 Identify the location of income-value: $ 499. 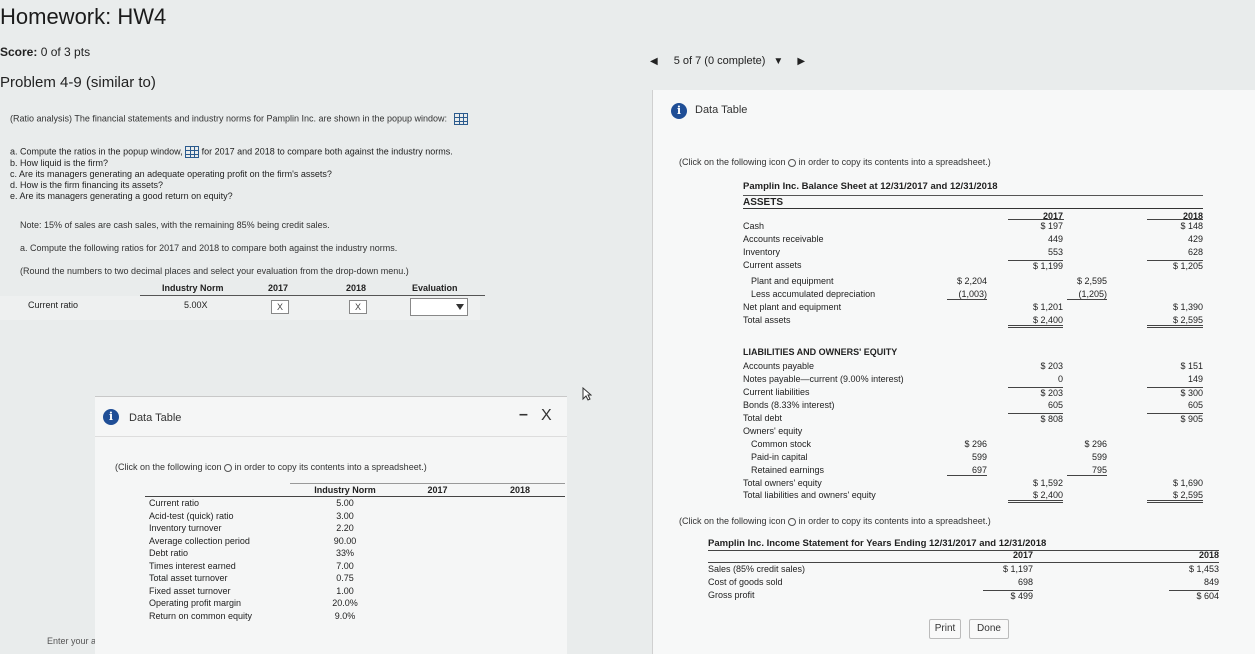
(1008, 595).